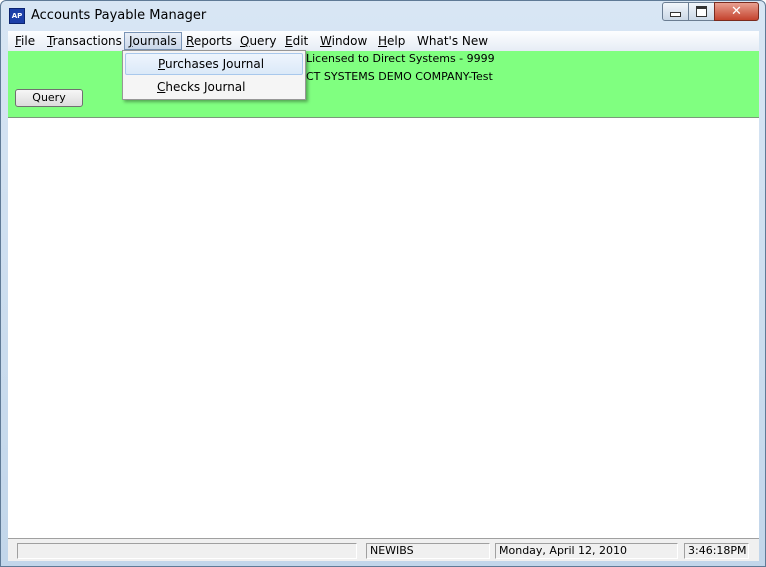  I want to click on status-panel-time: 3:46:18PM, so click(716, 551).